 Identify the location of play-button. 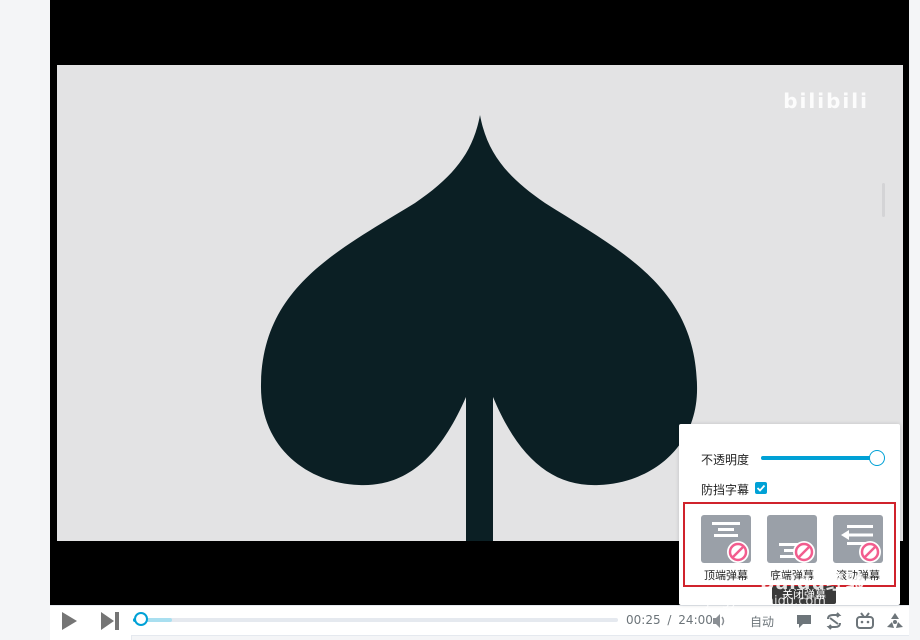
(69, 621).